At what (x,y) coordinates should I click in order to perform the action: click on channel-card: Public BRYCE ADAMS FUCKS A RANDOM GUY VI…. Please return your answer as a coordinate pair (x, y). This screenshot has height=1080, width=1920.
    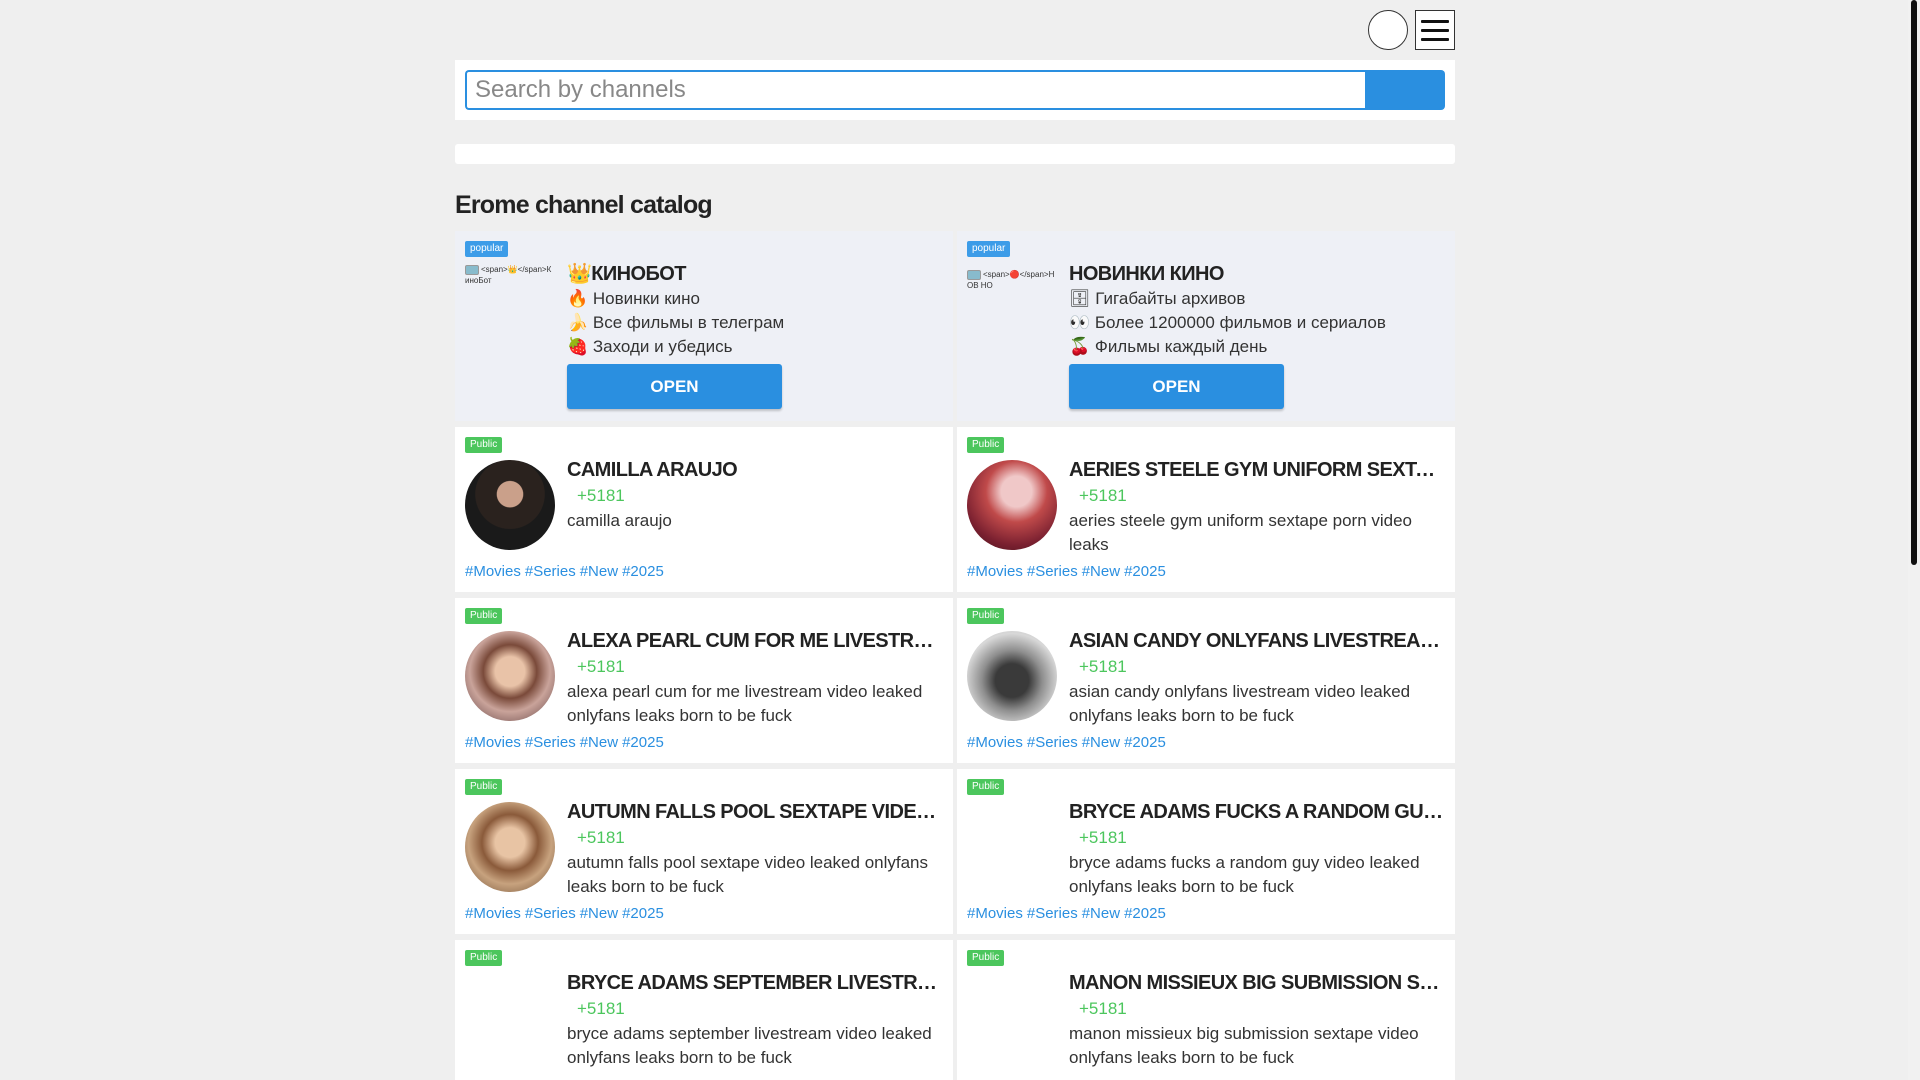
    Looking at the image, I should click on (1206, 851).